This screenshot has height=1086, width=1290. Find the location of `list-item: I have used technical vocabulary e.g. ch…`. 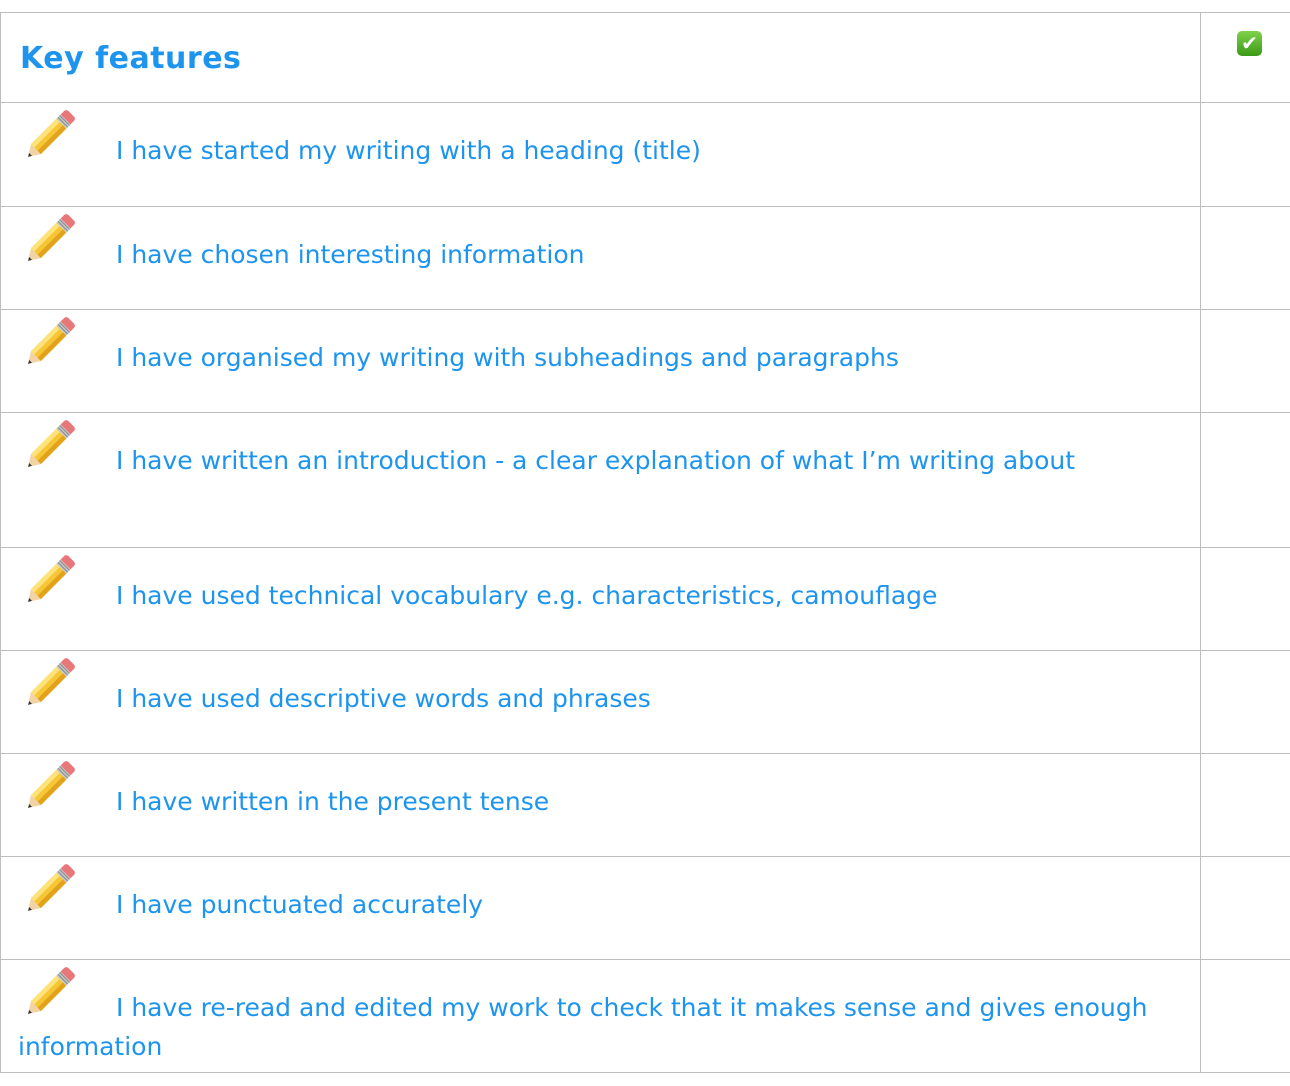

list-item: I have used technical vocabulary e.g. ch… is located at coordinates (600, 597).